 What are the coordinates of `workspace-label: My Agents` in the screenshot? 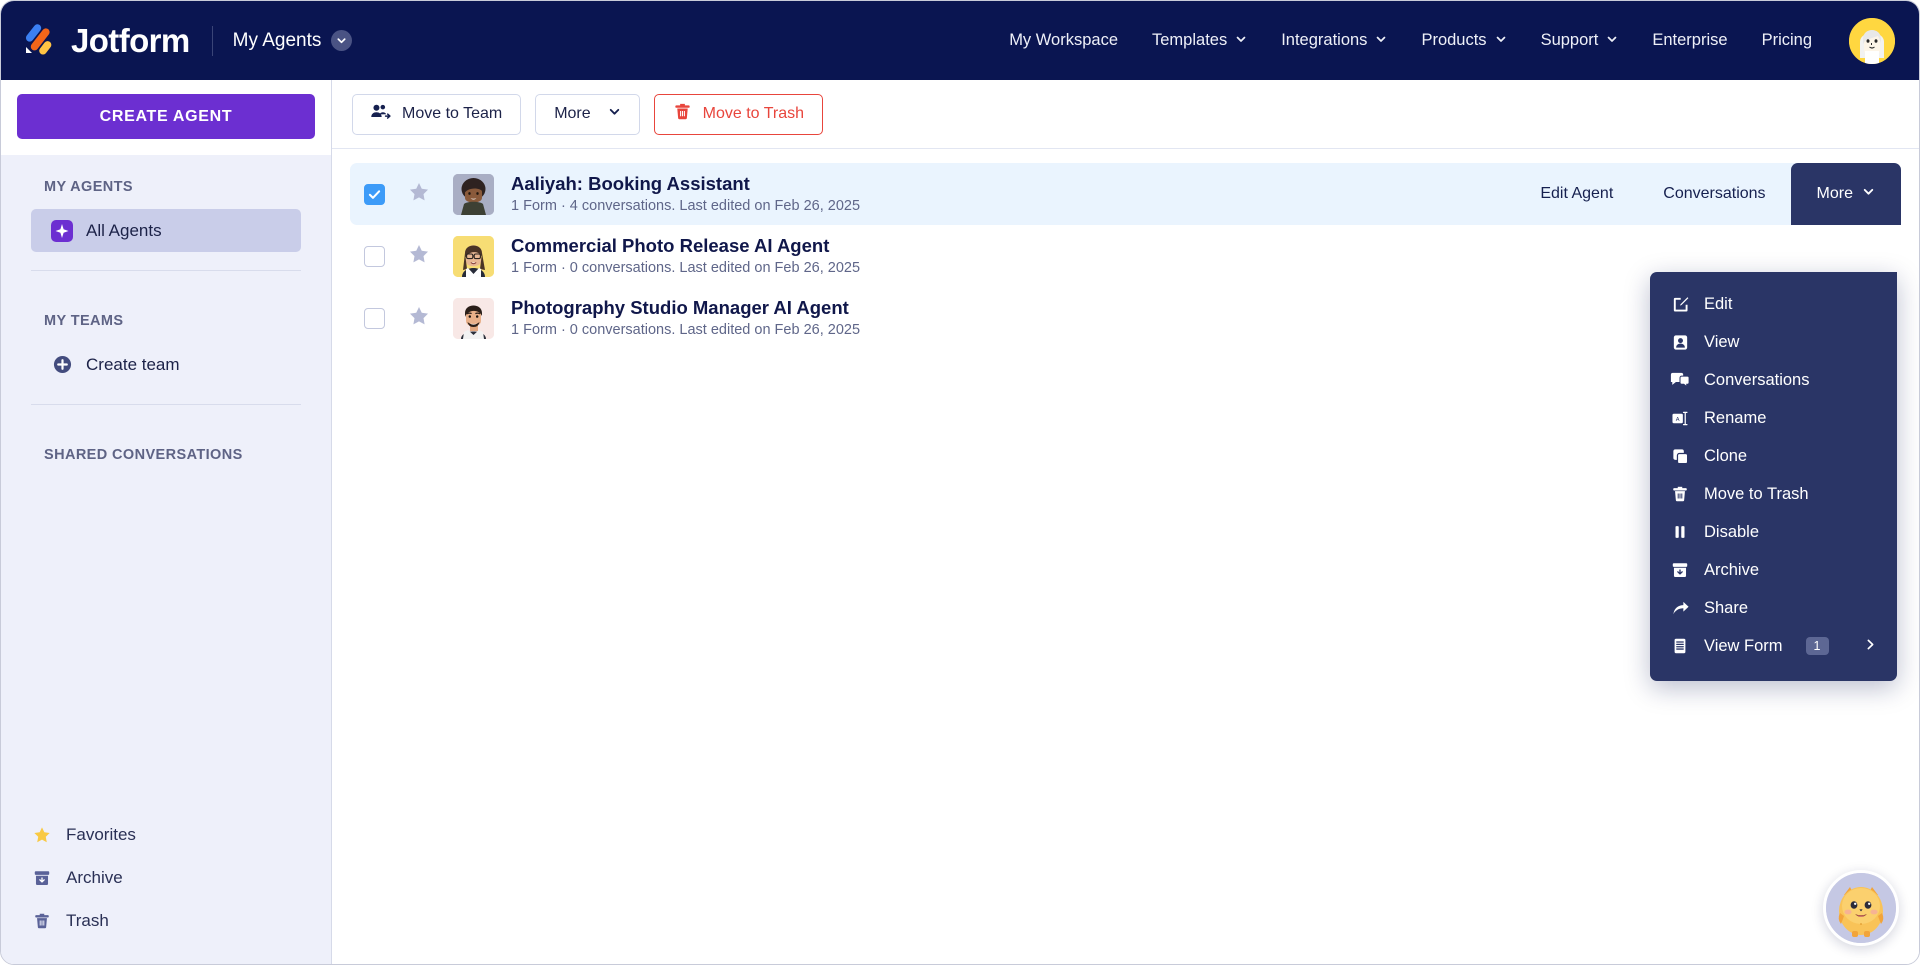 It's located at (277, 40).